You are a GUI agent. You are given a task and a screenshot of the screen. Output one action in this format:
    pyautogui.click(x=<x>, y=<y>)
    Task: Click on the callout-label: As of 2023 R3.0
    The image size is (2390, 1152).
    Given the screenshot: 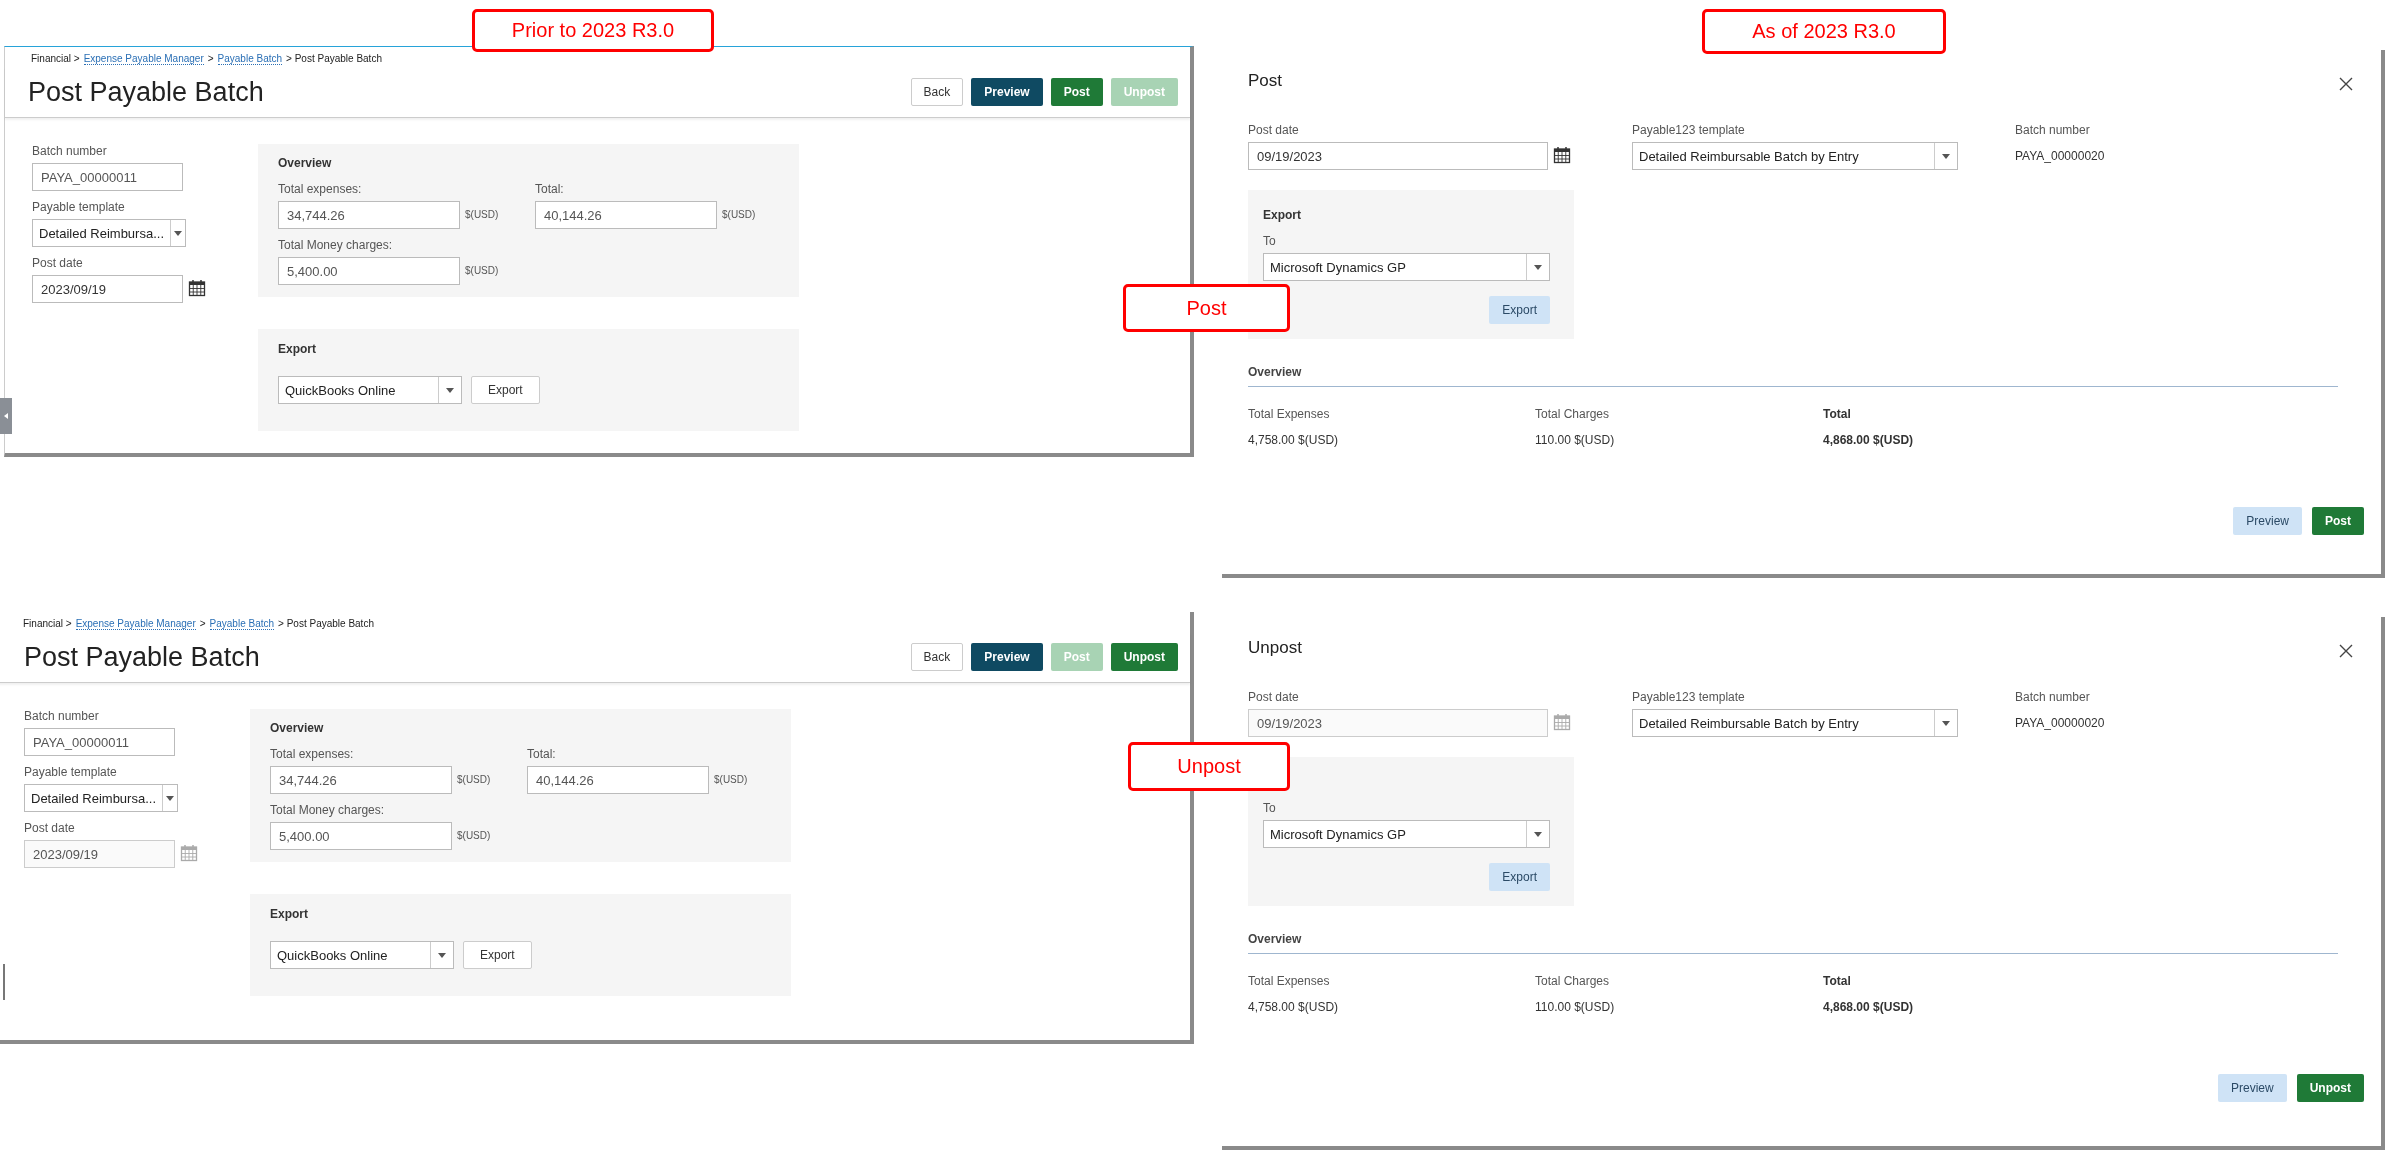 What is the action you would take?
    pyautogui.click(x=1824, y=31)
    